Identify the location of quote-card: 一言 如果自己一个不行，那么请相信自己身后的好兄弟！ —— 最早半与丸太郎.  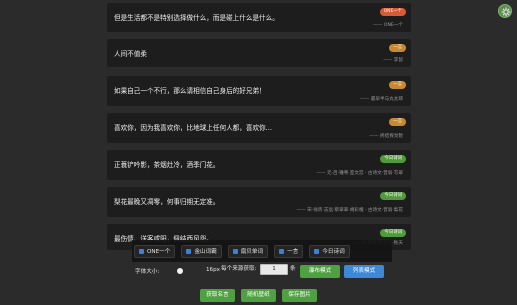
(259, 91).